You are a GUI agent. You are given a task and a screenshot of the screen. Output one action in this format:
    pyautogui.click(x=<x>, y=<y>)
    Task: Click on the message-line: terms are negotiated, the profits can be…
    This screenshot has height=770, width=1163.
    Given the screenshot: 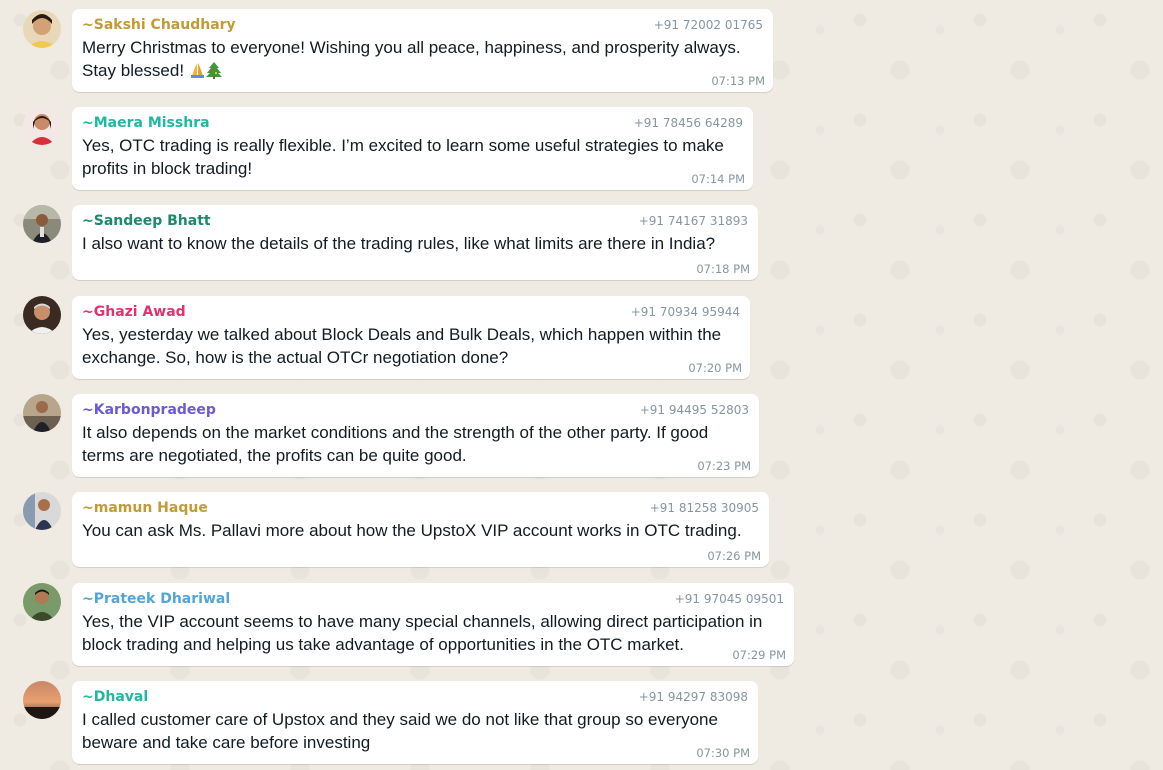 What is the action you would take?
    pyautogui.click(x=274, y=455)
    